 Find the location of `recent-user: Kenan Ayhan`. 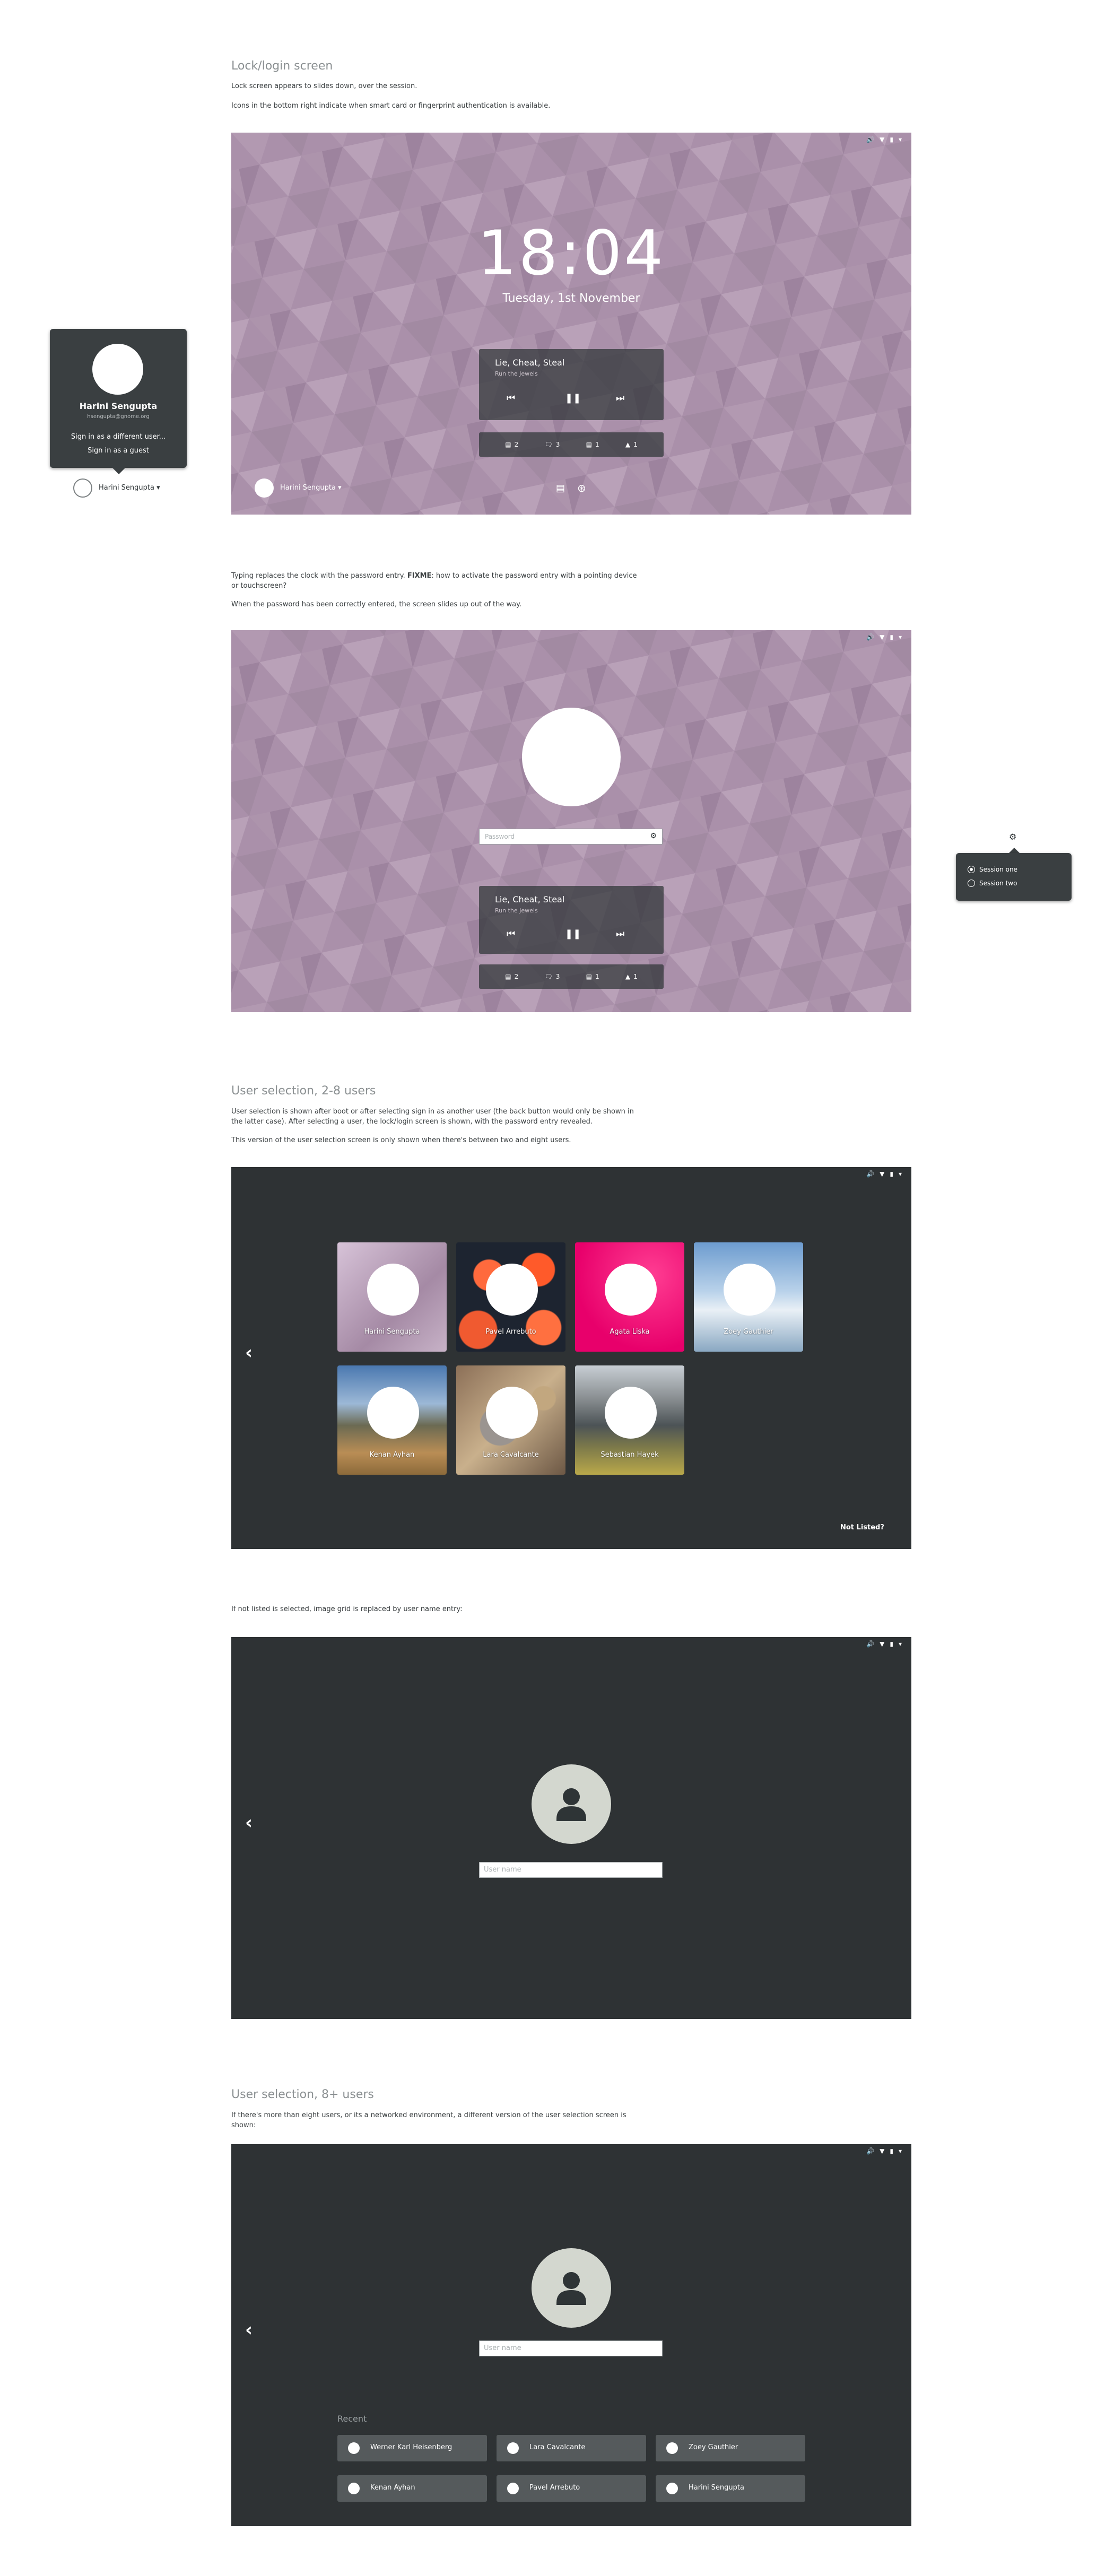

recent-user: Kenan Ayhan is located at coordinates (412, 2488).